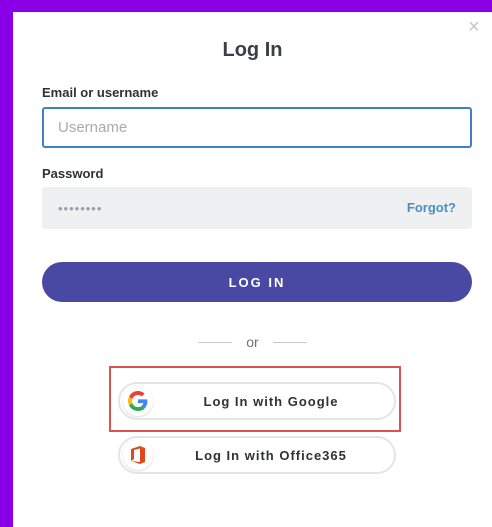 Image resolution: width=492 pixels, height=527 pixels. I want to click on close-button: ×, so click(474, 27).